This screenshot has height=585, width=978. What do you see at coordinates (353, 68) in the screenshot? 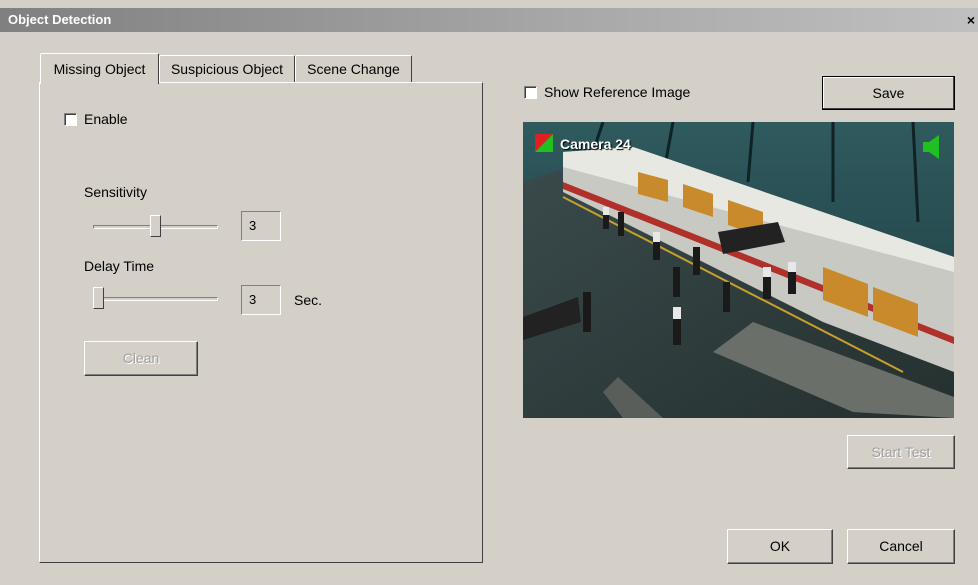
I see `tab-scene-change: Scene Change` at bounding box center [353, 68].